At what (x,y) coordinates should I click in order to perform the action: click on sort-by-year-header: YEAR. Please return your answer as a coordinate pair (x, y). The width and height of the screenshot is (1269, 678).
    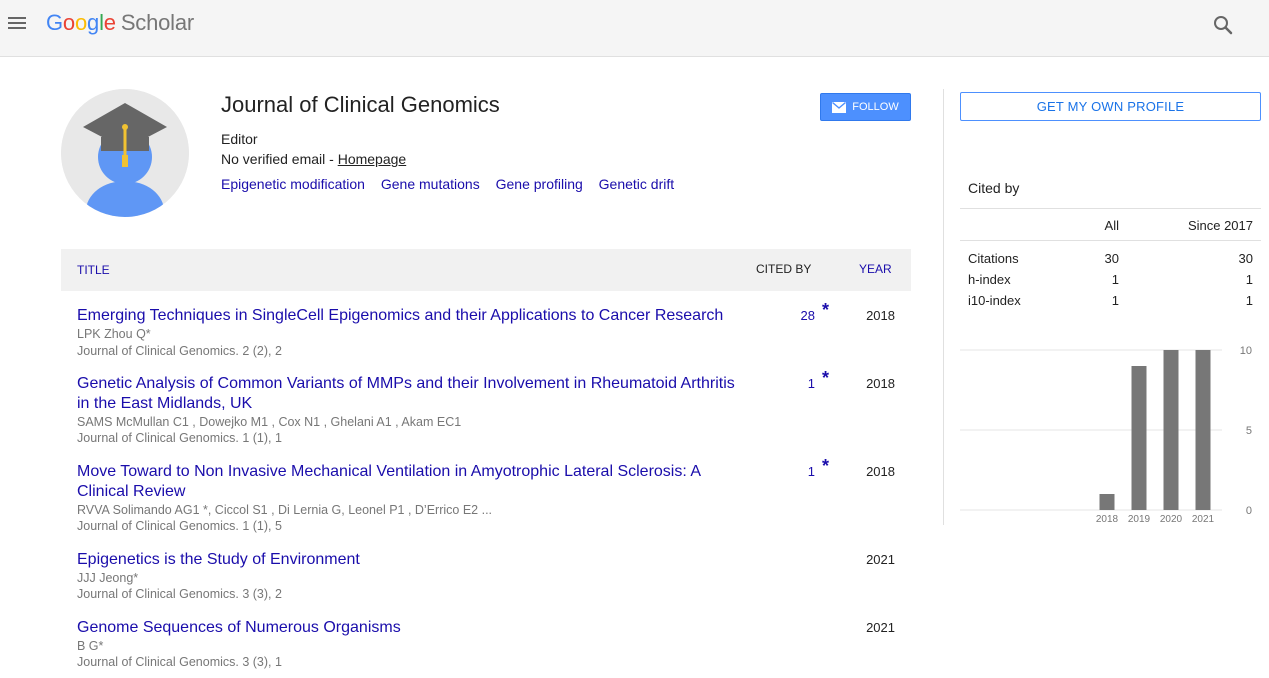
    Looking at the image, I should click on (875, 269).